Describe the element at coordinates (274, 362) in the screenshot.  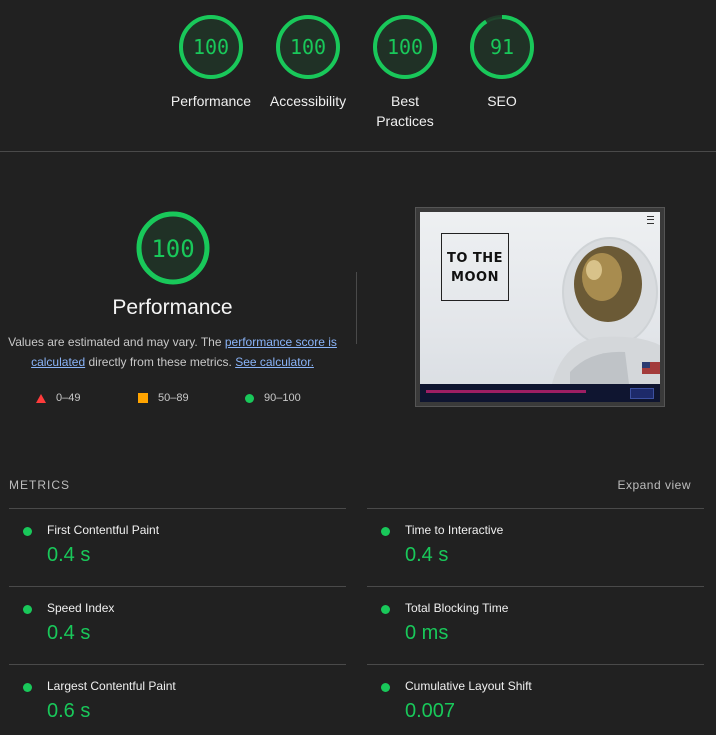
I see `calculator-link: See calculator.` at that location.